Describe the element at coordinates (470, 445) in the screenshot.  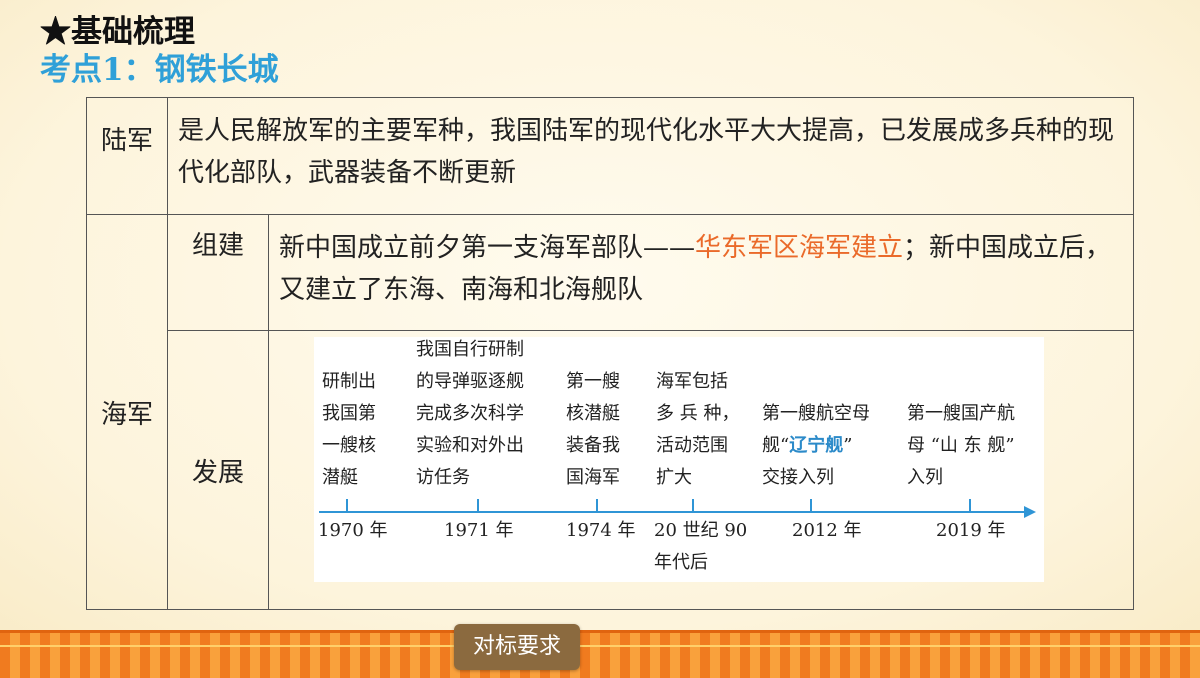
I see `timeline-desc-line: 实验和对外出` at that location.